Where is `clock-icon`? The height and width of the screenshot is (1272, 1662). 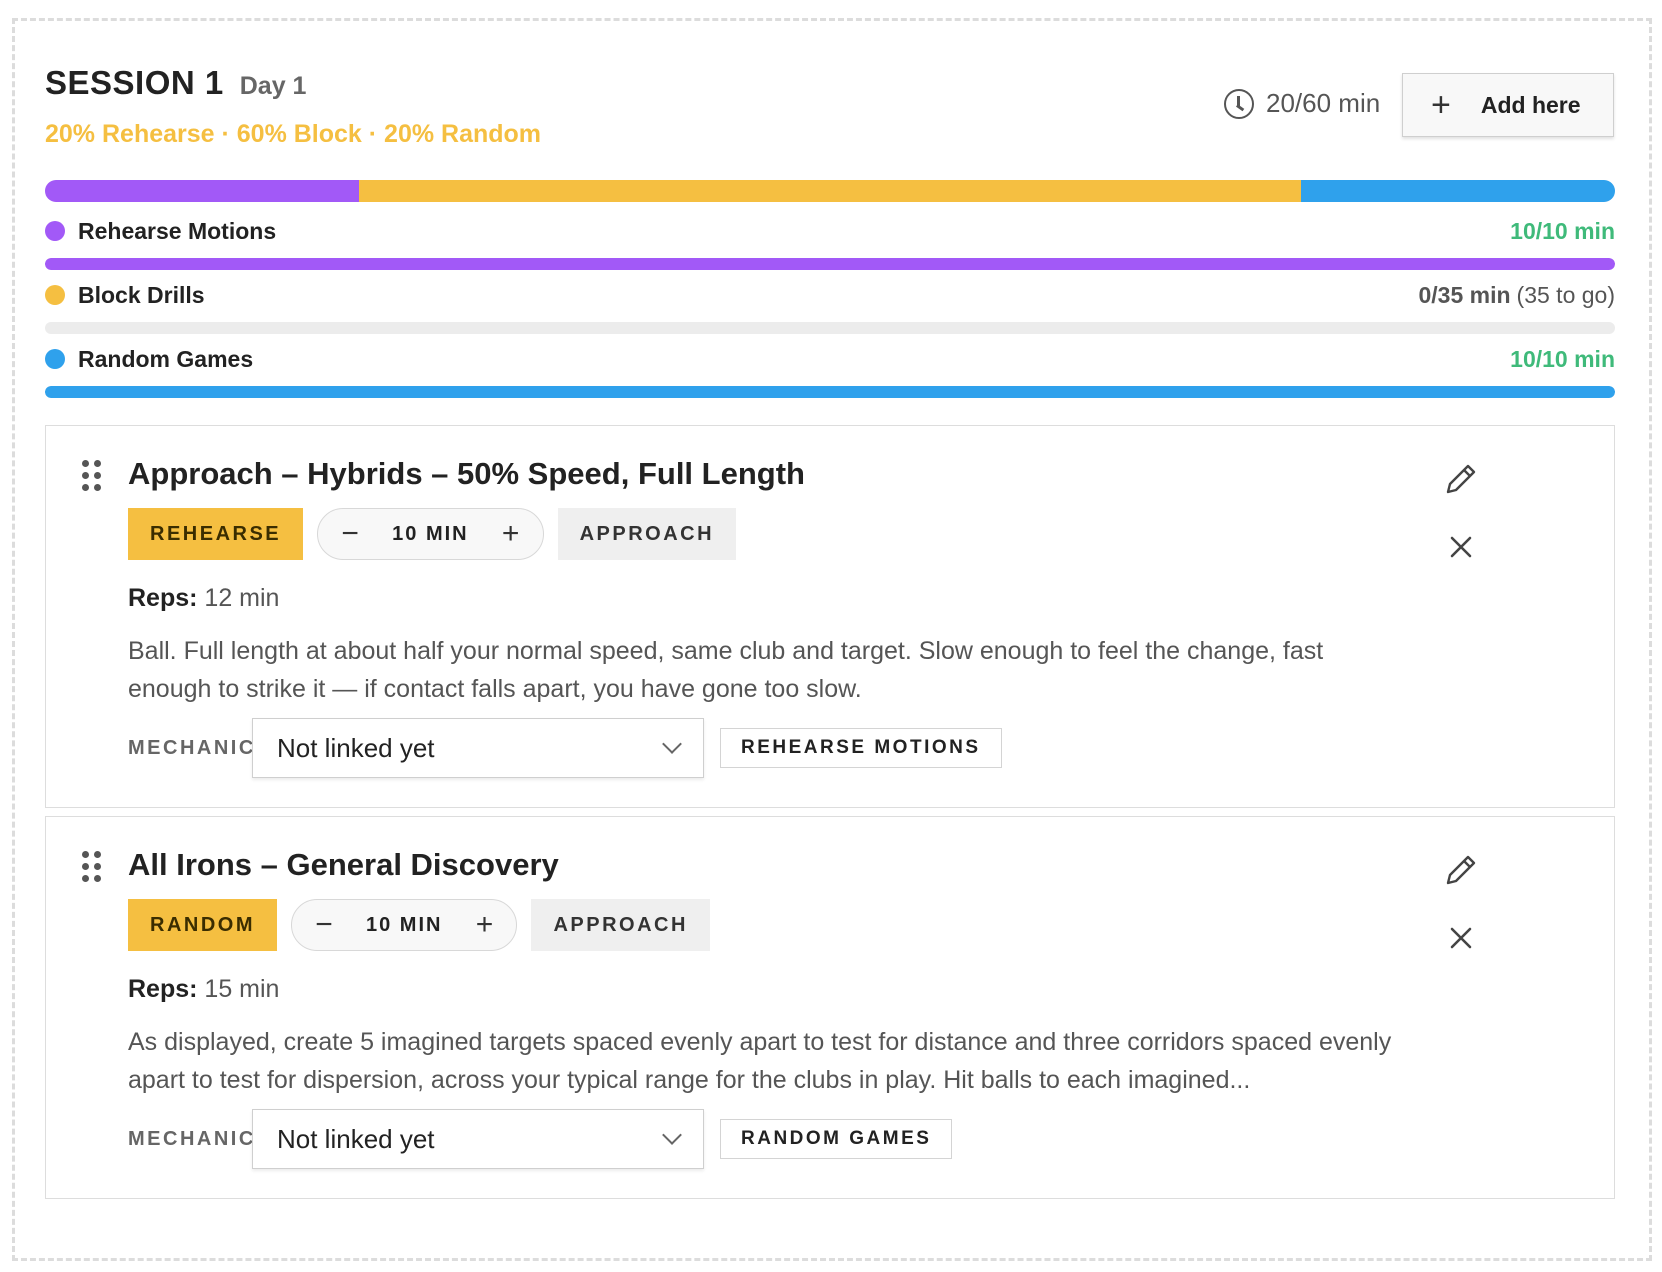 clock-icon is located at coordinates (1239, 103).